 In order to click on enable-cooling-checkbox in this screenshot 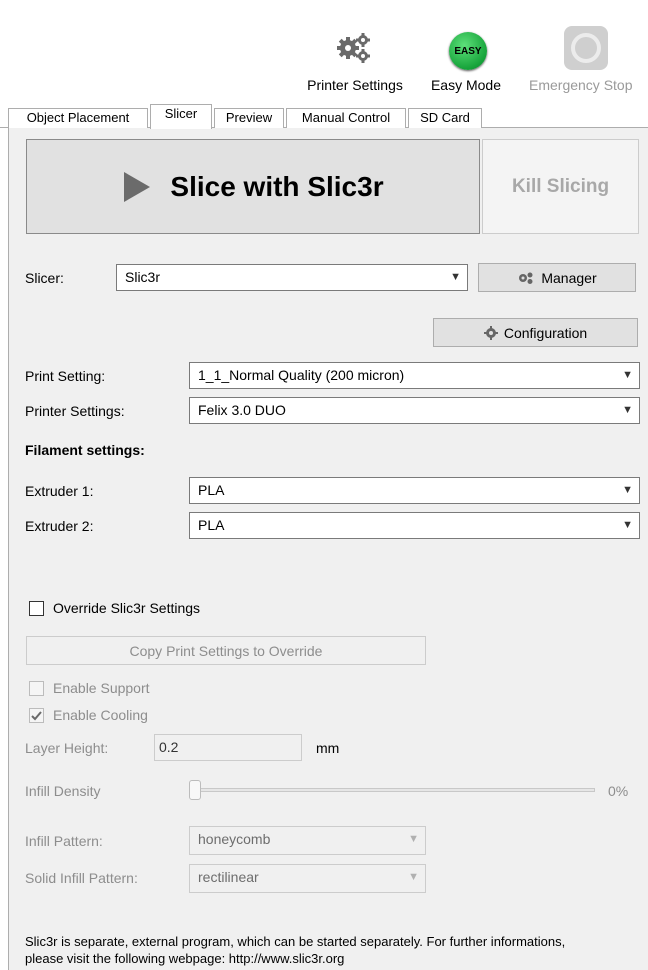, I will do `click(36, 715)`.